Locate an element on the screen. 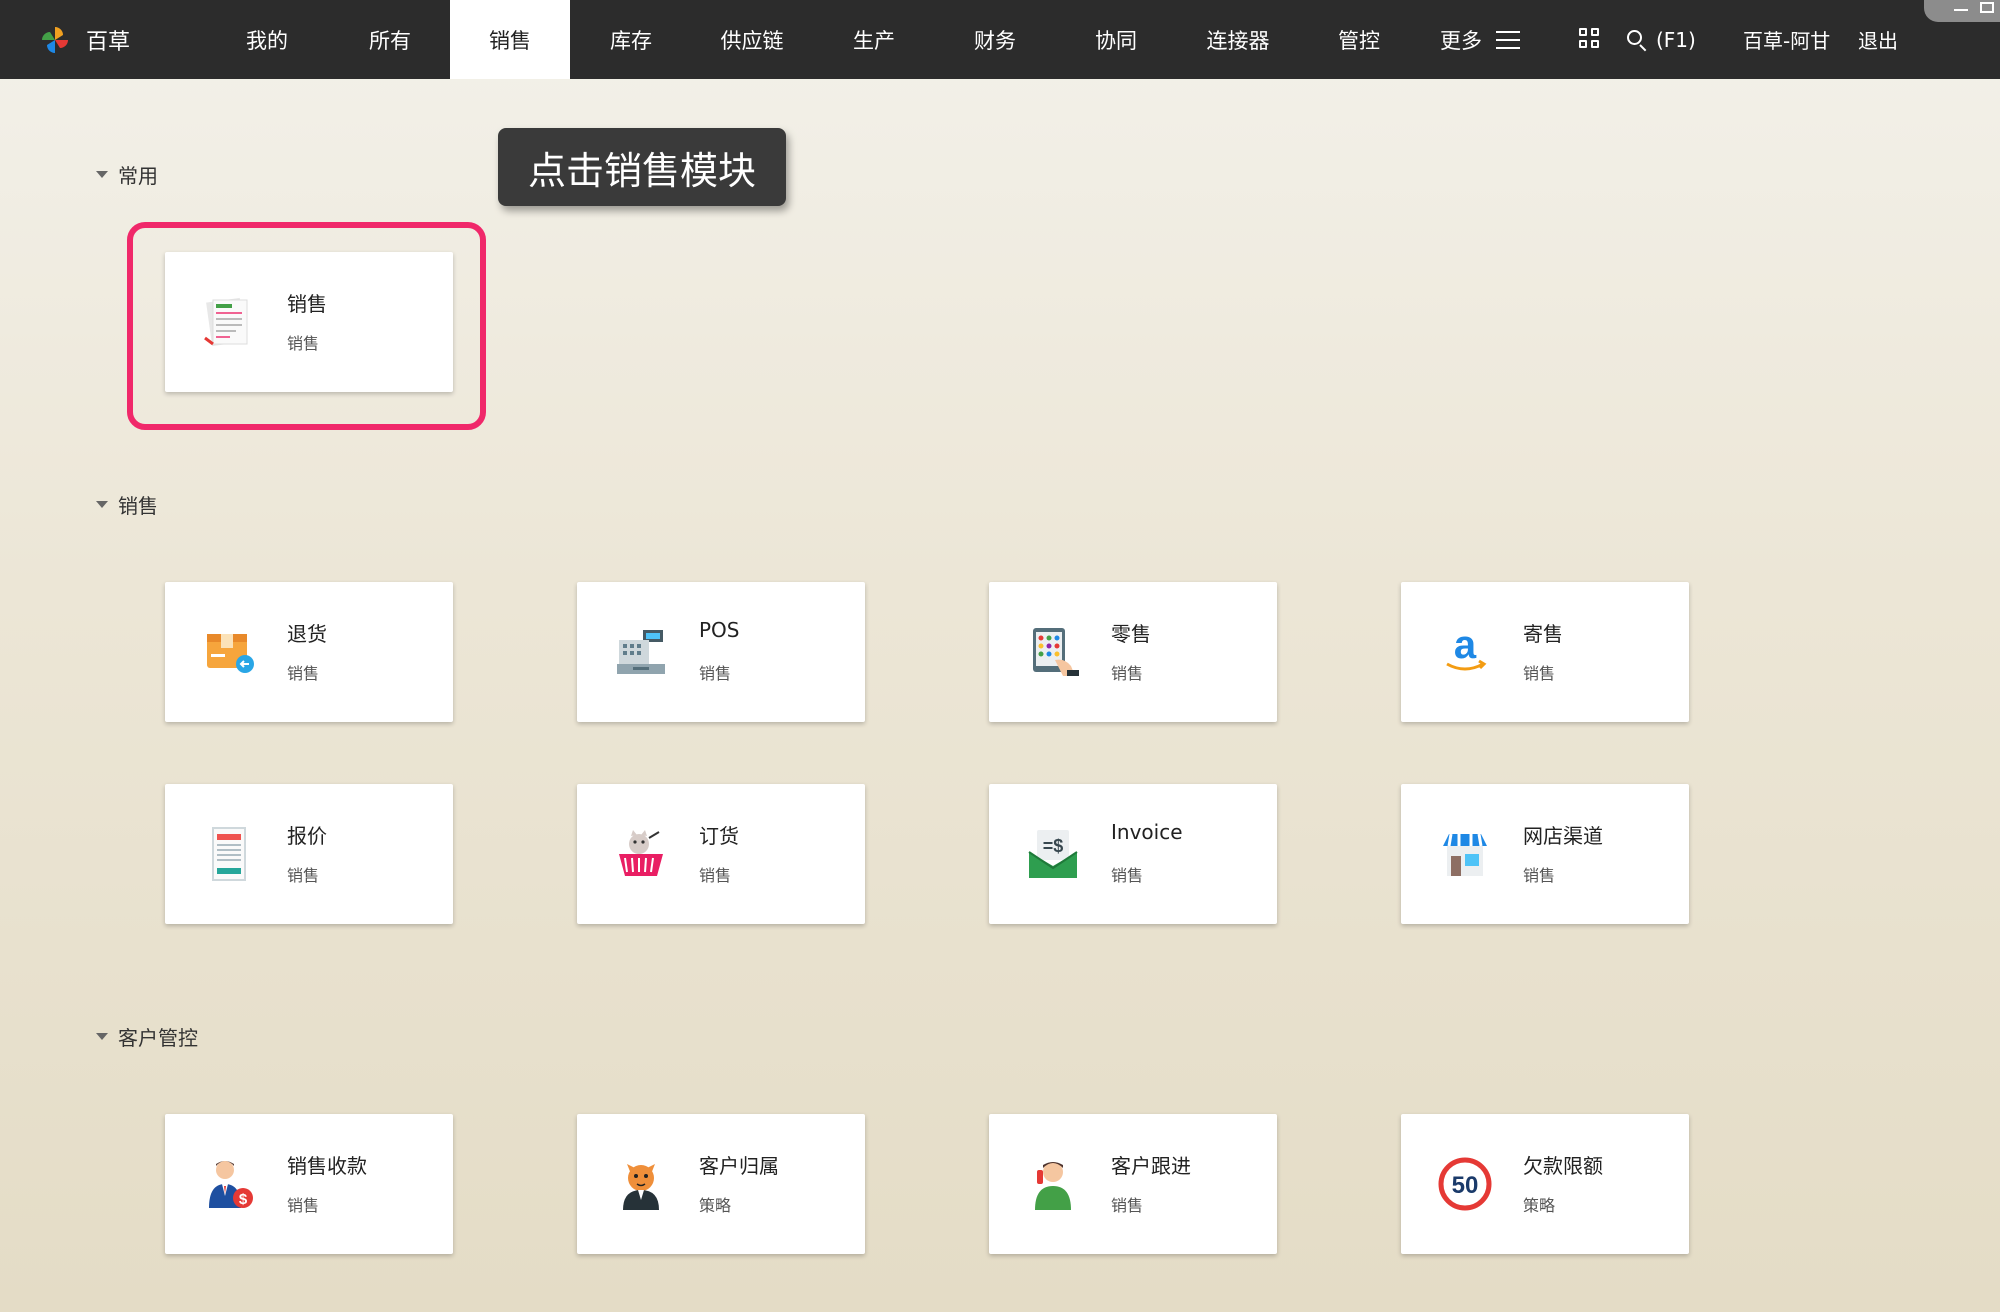 The height and width of the screenshot is (1312, 2000). minimize-icon is located at coordinates (1961, 10).